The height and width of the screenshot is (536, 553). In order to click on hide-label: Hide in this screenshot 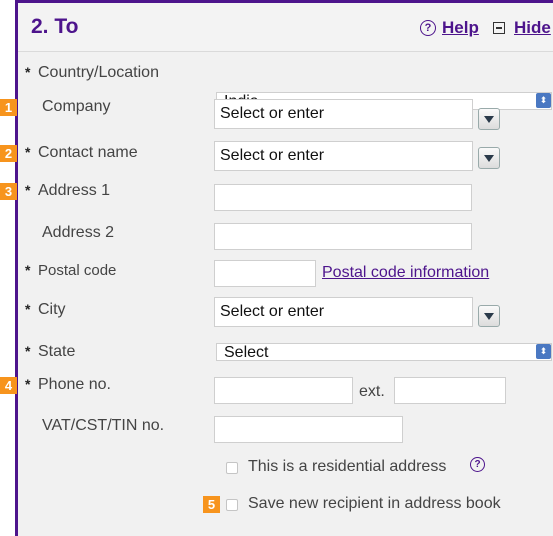, I will do `click(532, 27)`.